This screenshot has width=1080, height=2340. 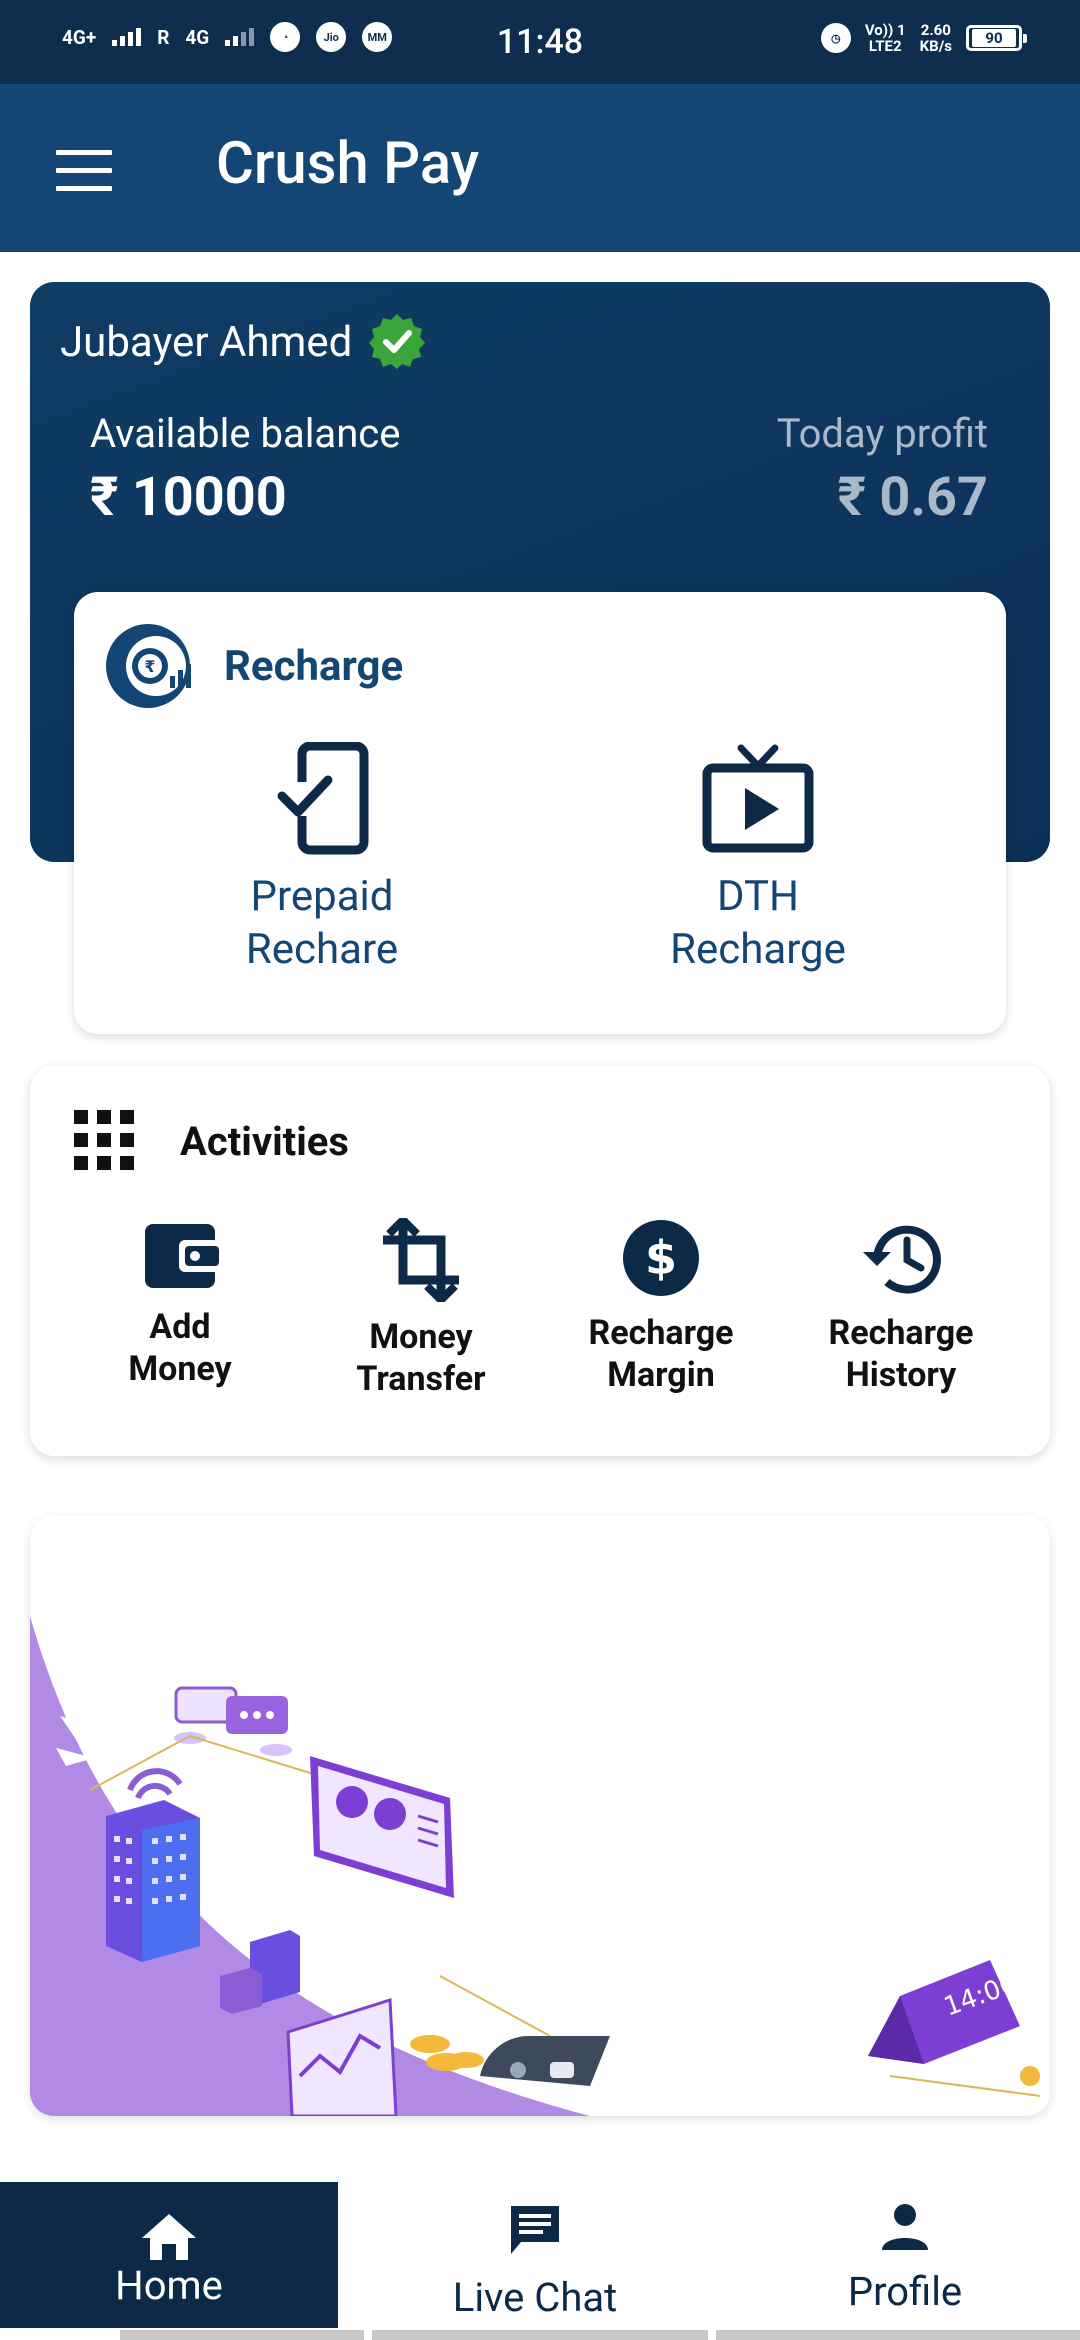 I want to click on recharge-logo-icon: ₹, so click(x=148, y=666).